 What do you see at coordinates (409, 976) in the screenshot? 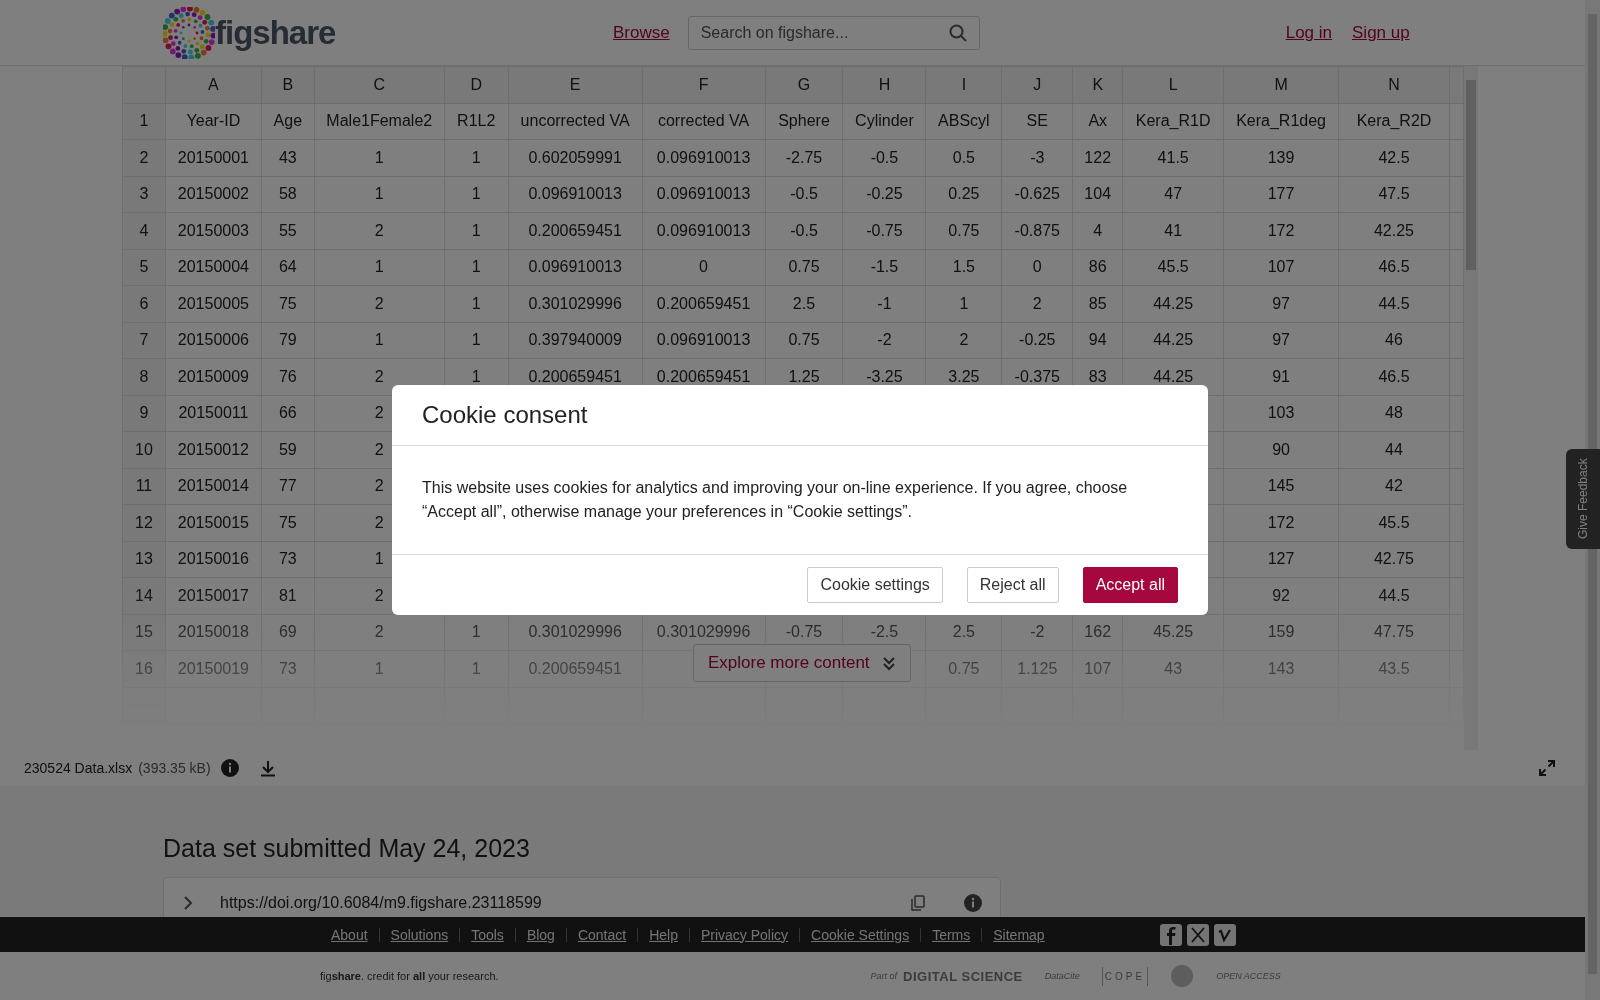
I see `footer-tagline: figshare. credit for all your research.` at bounding box center [409, 976].